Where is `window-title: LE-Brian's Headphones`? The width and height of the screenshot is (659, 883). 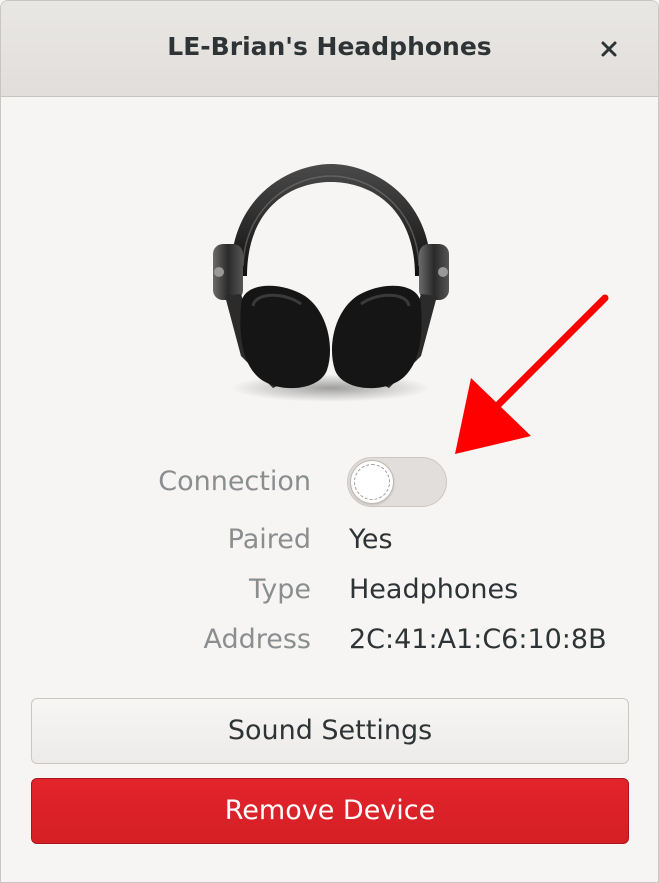
window-title: LE-Brian's Headphones is located at coordinates (329, 46).